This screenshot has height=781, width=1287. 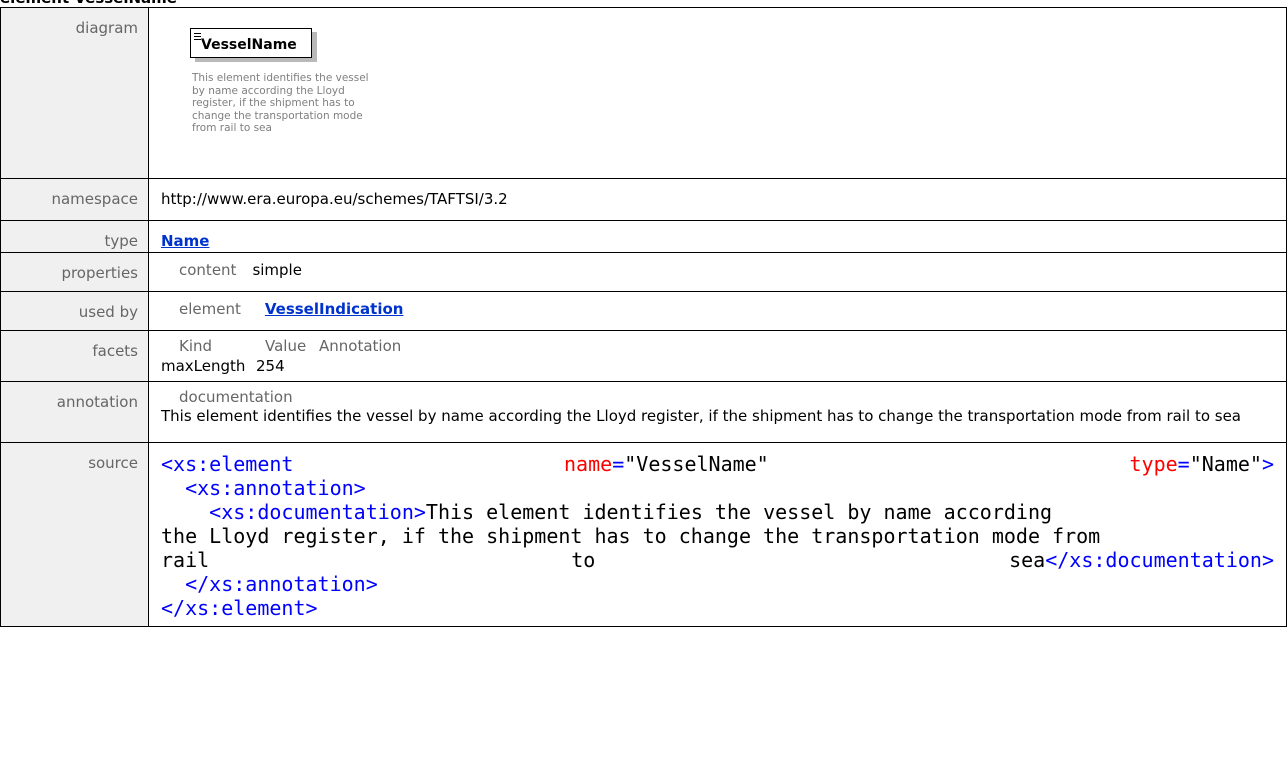 What do you see at coordinates (334, 315) in the screenshot?
I see `used-by-link: VesselIndication` at bounding box center [334, 315].